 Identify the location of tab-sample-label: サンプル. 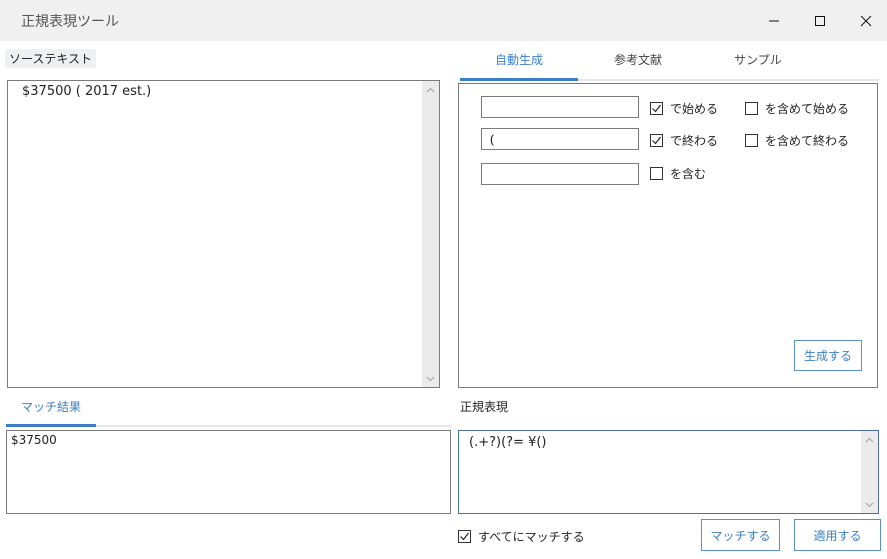
(758, 60).